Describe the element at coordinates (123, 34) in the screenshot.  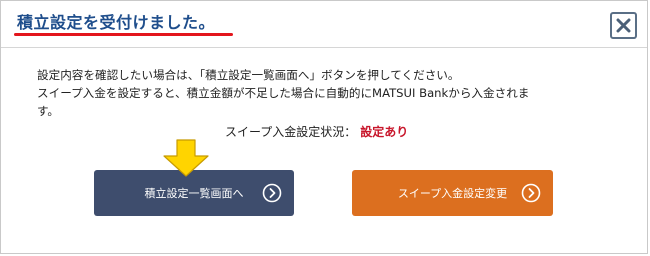
I see `title-underline` at that location.